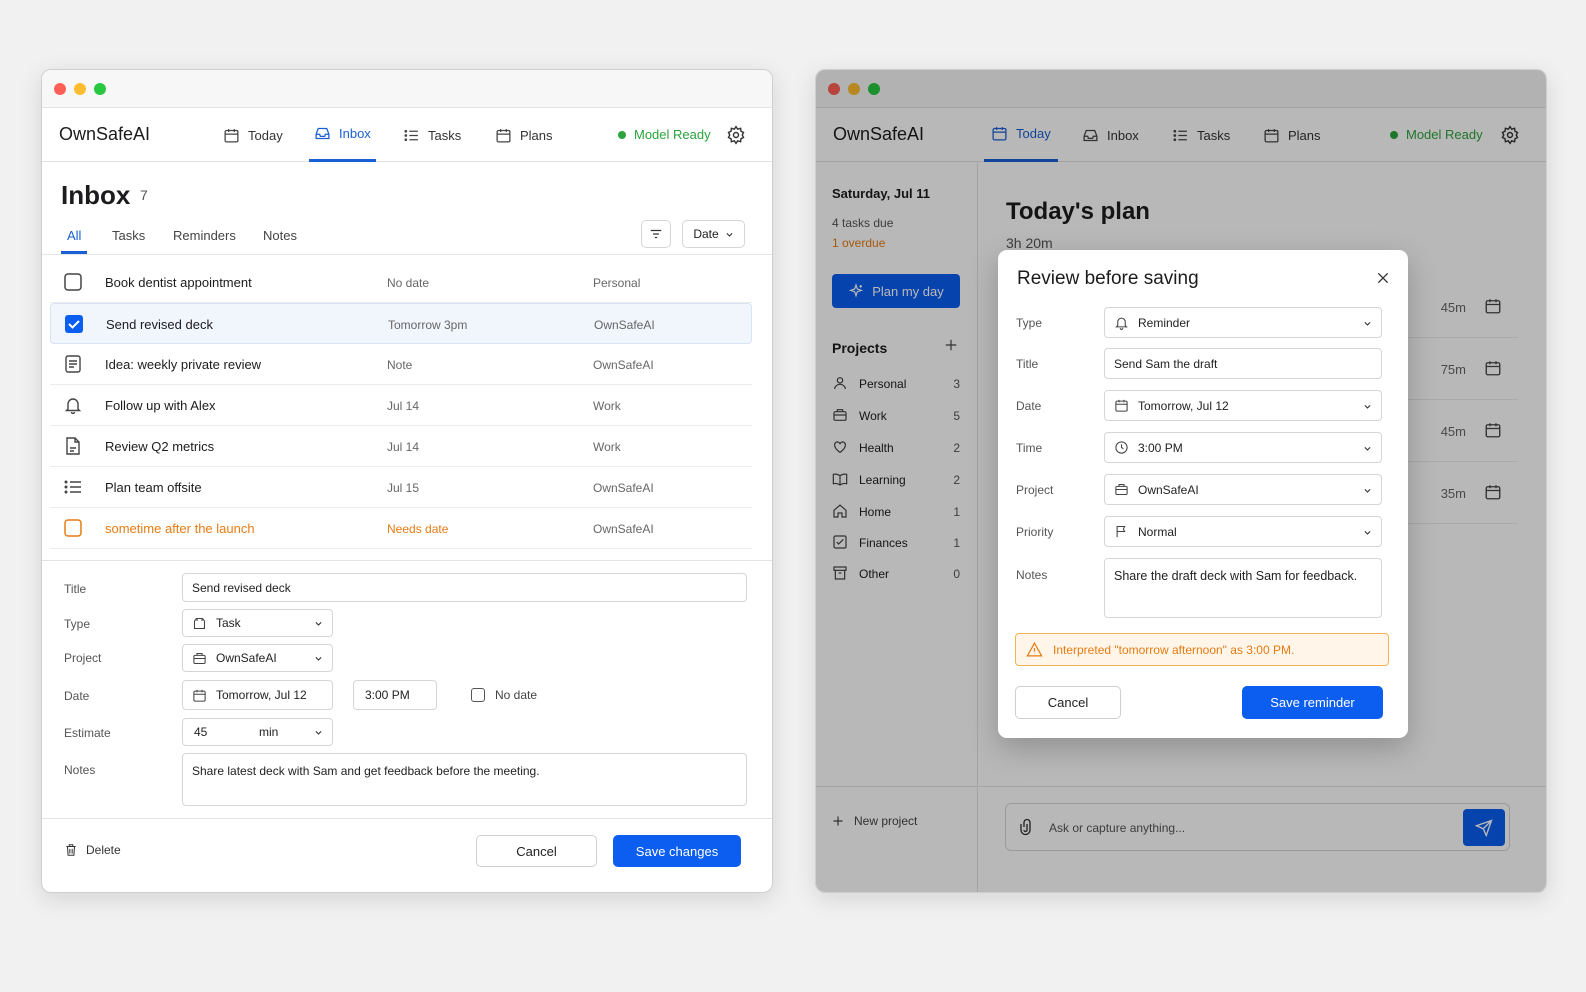  I want to click on page-title: Inbox, so click(96, 195).